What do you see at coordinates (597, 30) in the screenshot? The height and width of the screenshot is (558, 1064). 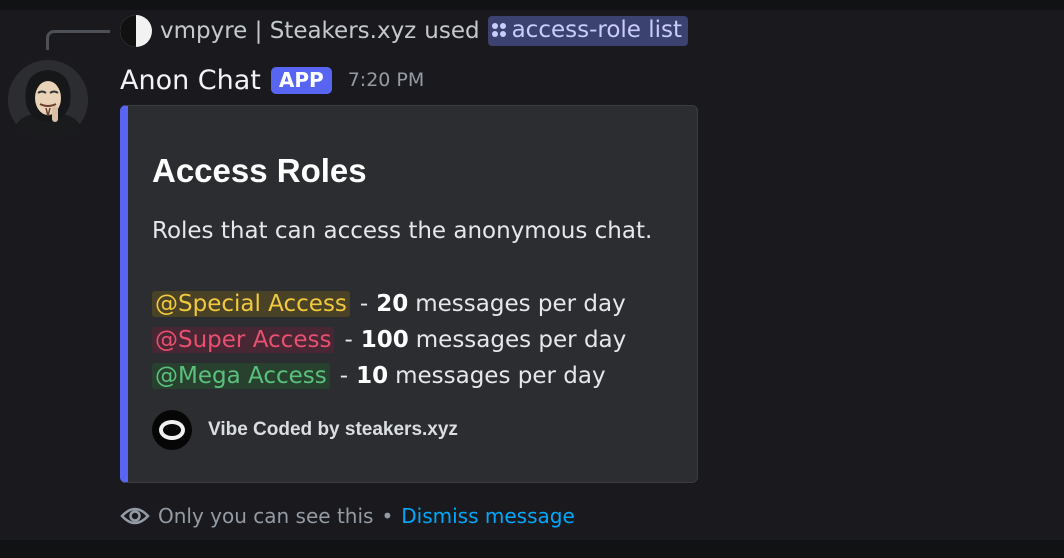 I see `command-name: access-role list` at bounding box center [597, 30].